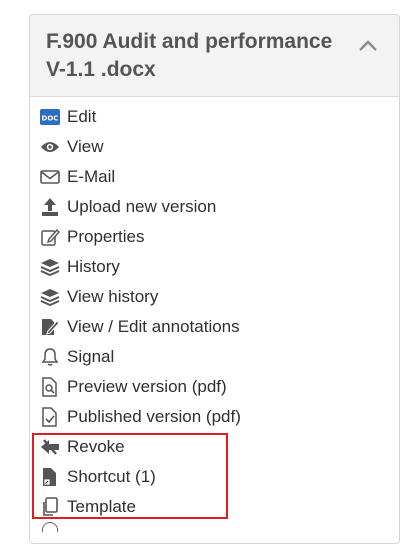 Image resolution: width=406 pixels, height=544 pixels. What do you see at coordinates (50, 527) in the screenshot?
I see `cut-off-icon` at bounding box center [50, 527].